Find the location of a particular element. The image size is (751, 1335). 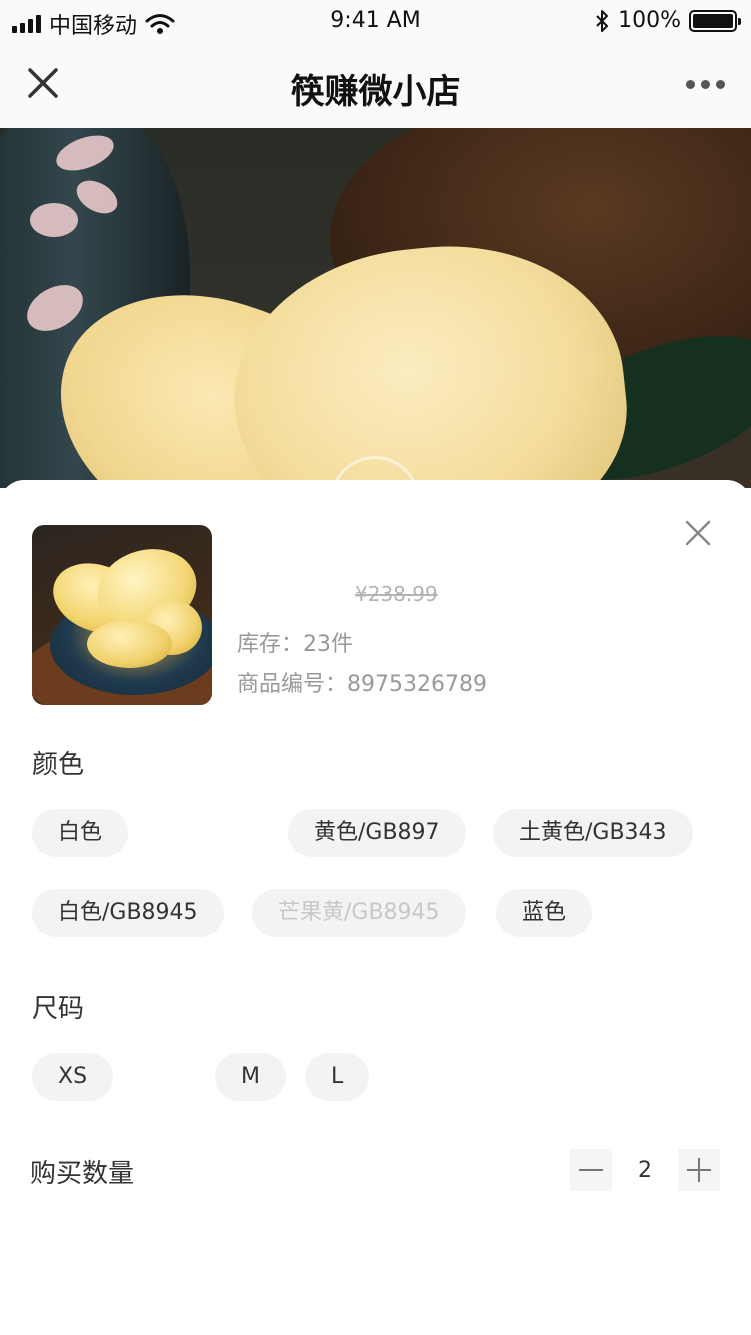

size-option-l: L is located at coordinates (337, 1077).